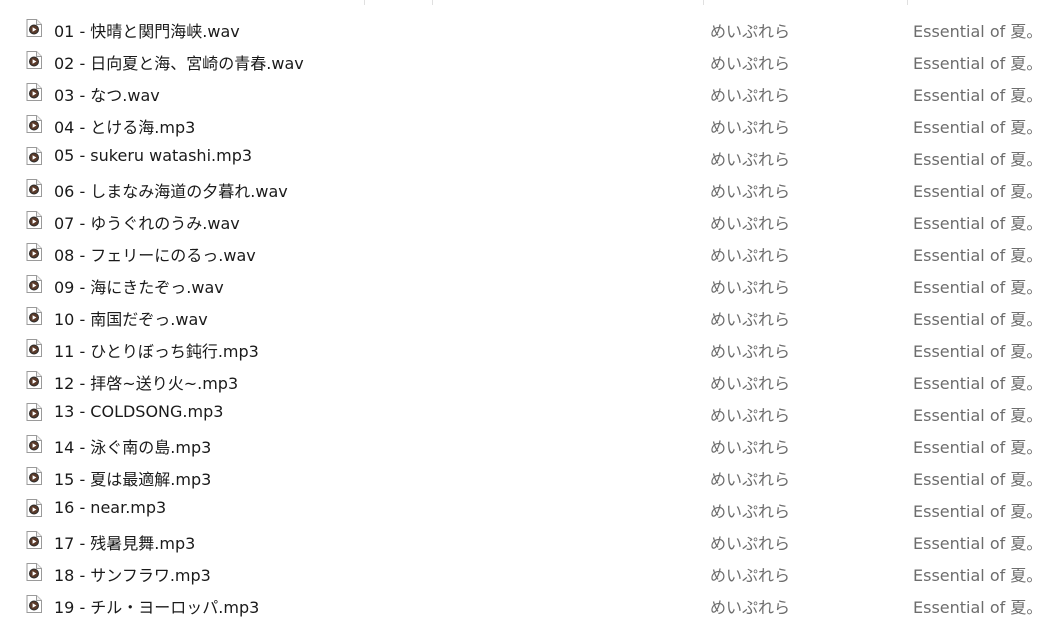 Image resolution: width=1061 pixels, height=630 pixels. What do you see at coordinates (530, 316) in the screenshot?
I see `file-row: 10 - 南国だぞっ.wav めいぷれら Essential of 夏。` at bounding box center [530, 316].